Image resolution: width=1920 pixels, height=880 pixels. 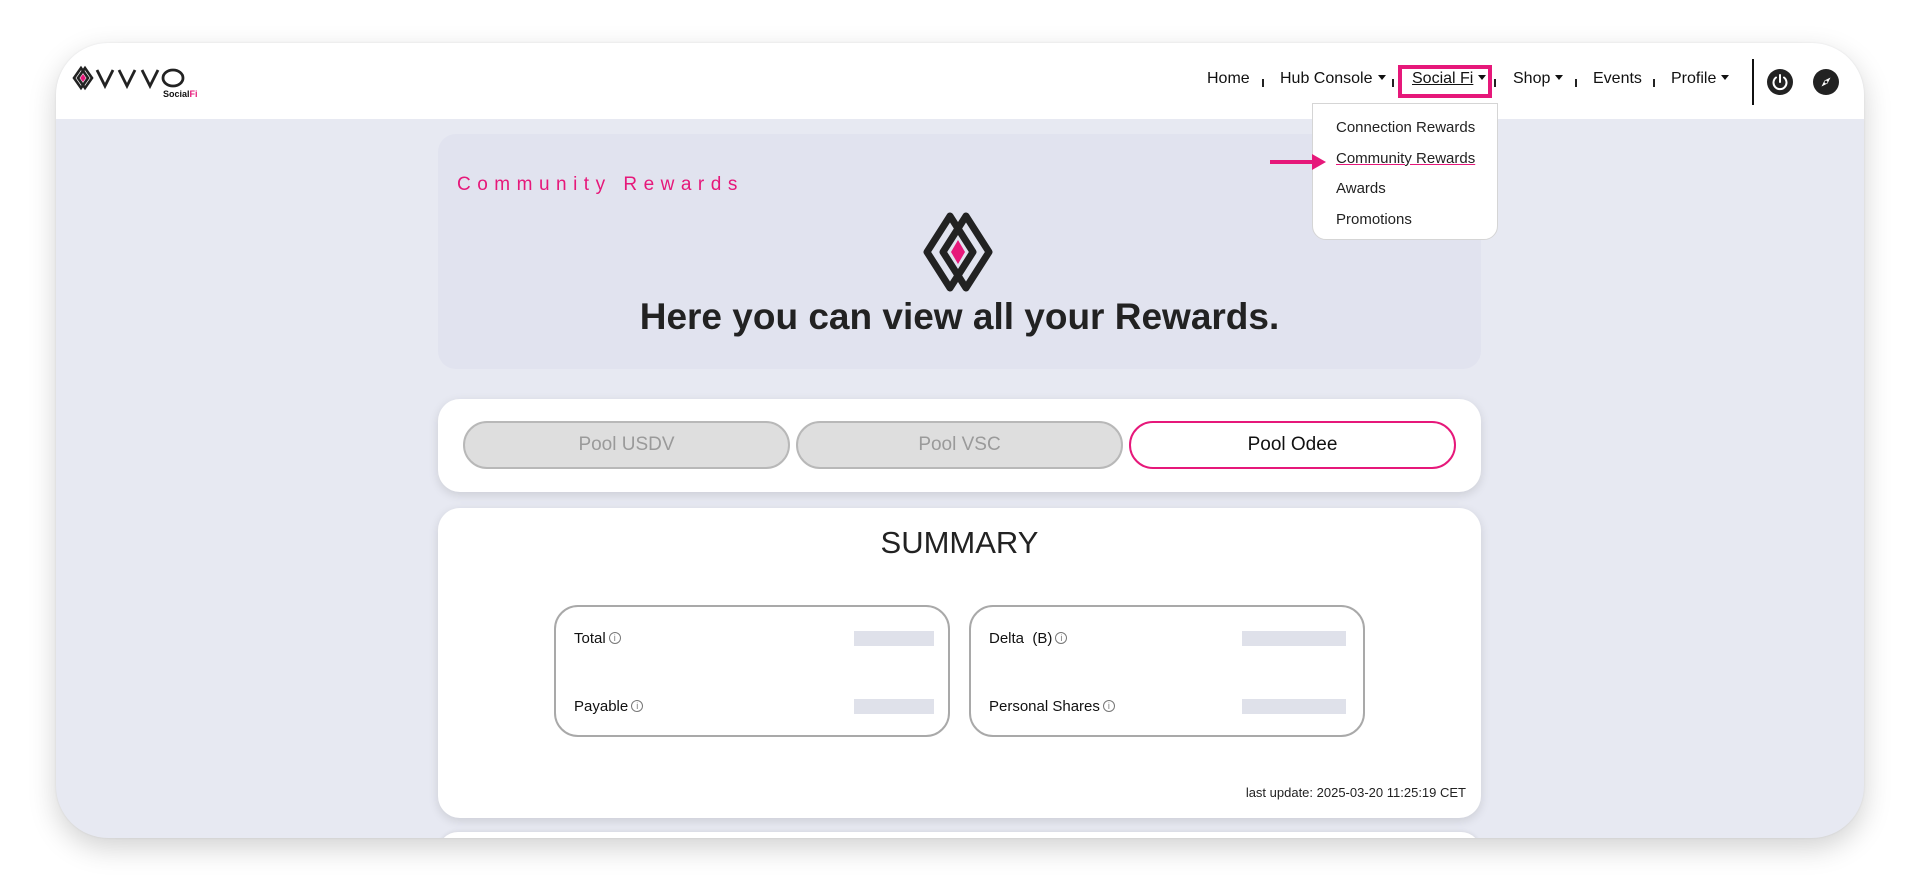 What do you see at coordinates (1405, 165) in the screenshot?
I see `menu-item-community-rewards: Community Rewards` at bounding box center [1405, 165].